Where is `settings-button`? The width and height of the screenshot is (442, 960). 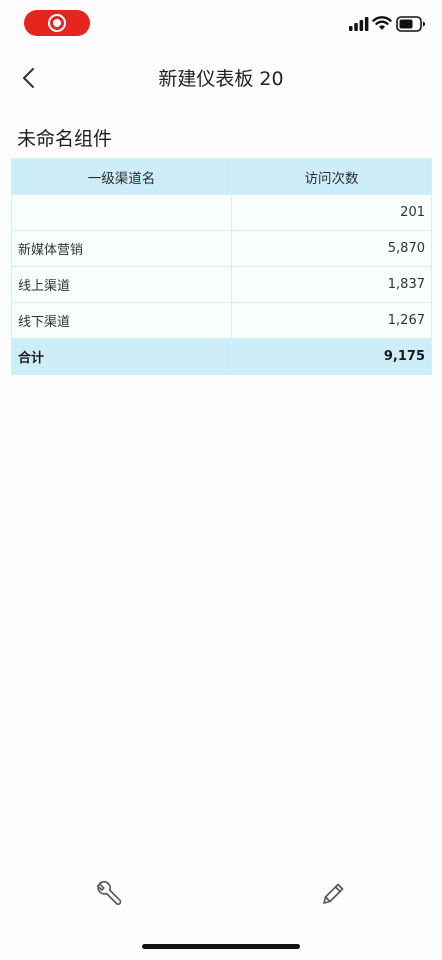
settings-button is located at coordinates (109, 894).